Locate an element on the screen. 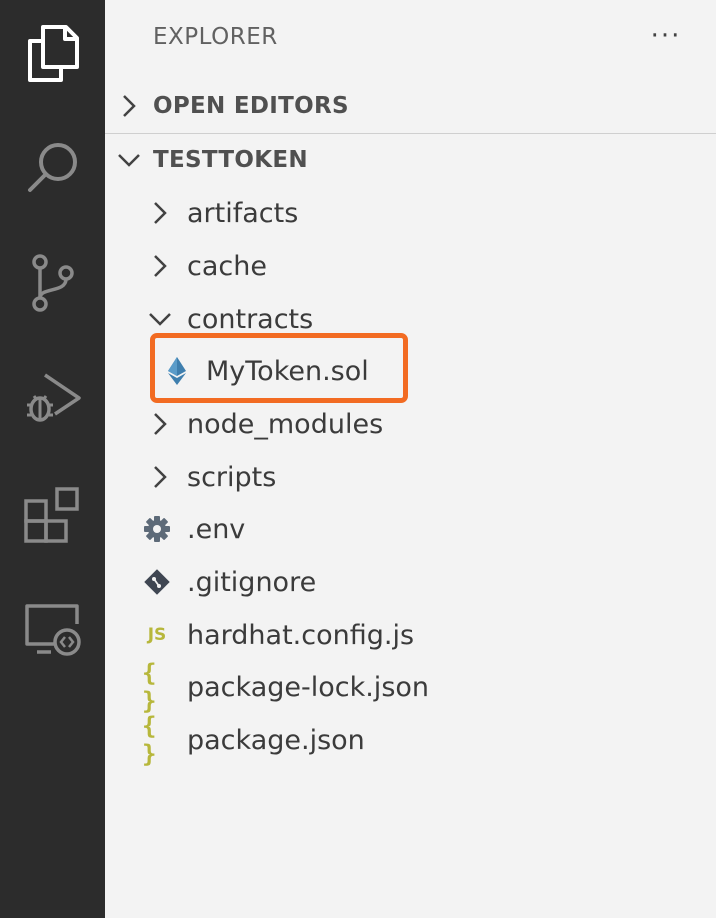 This screenshot has height=918, width=716. remote-explorer-icon is located at coordinates (52, 630).